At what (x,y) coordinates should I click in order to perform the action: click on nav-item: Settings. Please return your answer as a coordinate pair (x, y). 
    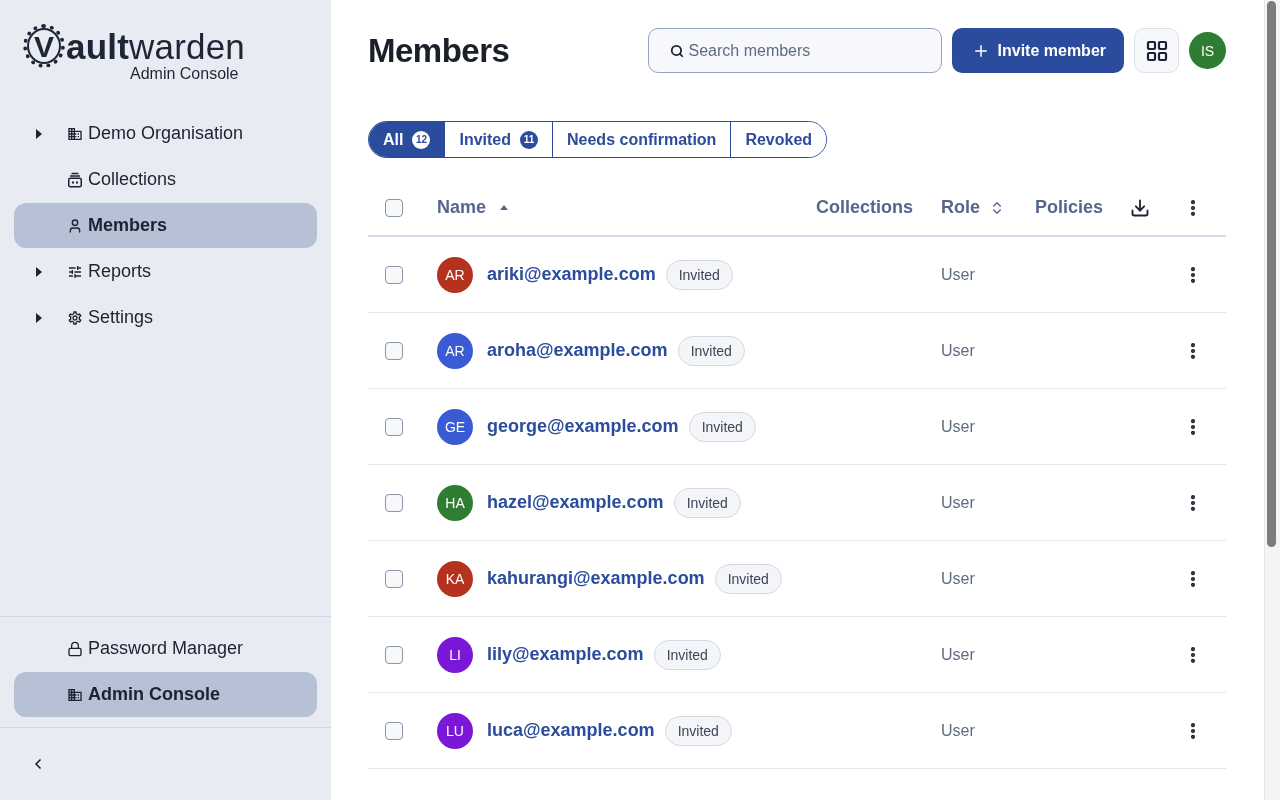
    Looking at the image, I should click on (165, 317).